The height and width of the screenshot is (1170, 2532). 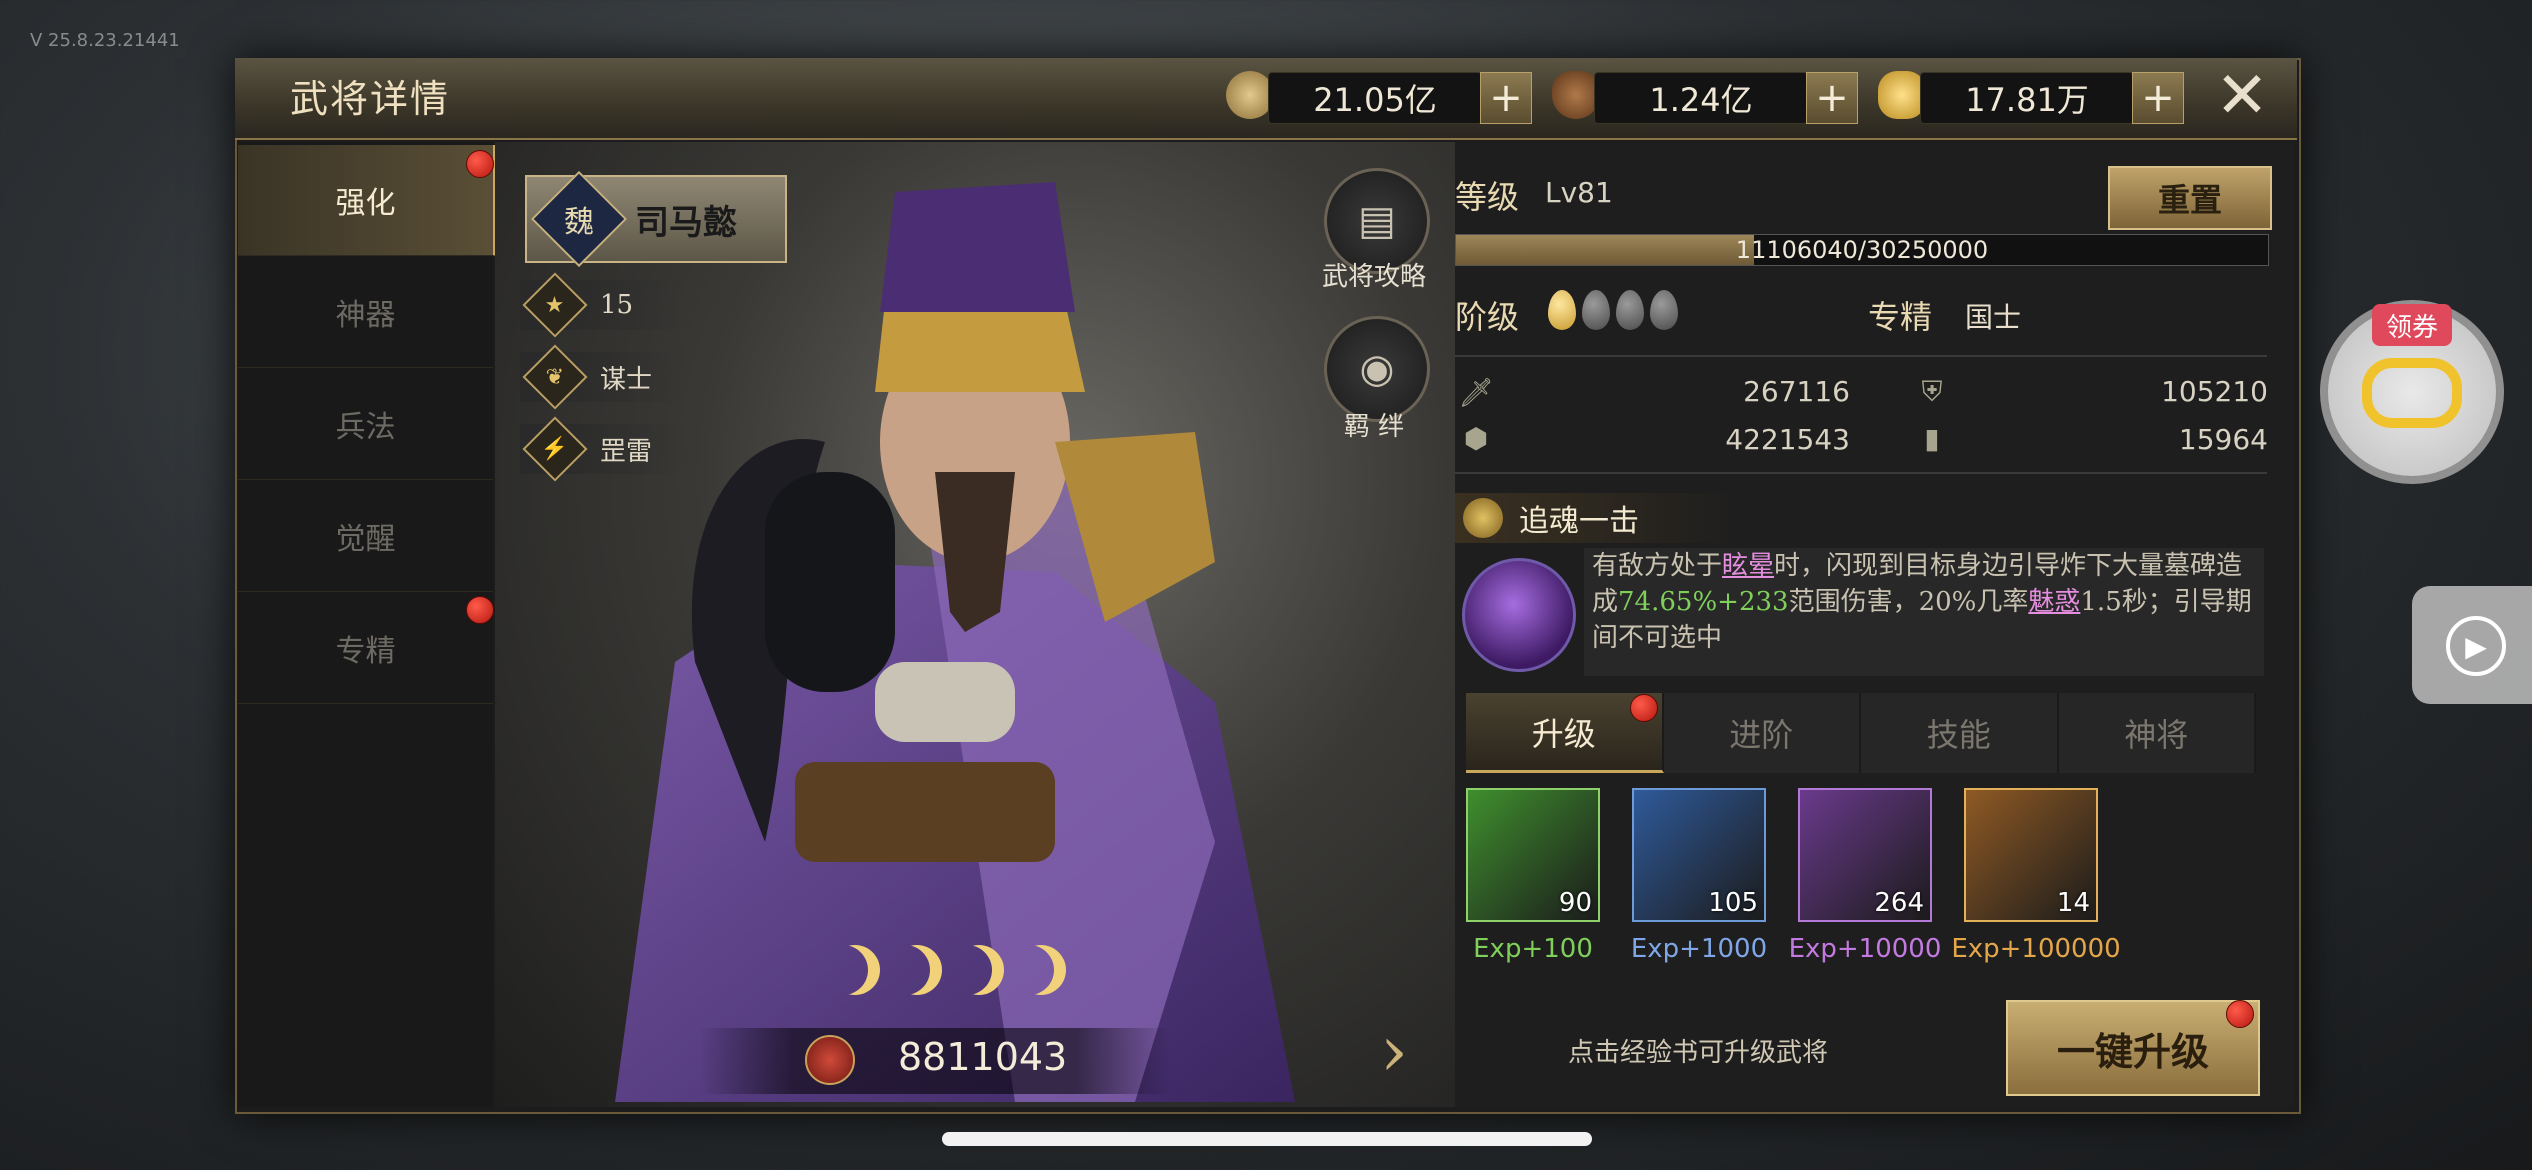 What do you see at coordinates (1487, 197) in the screenshot?
I see `level-label: 等级` at bounding box center [1487, 197].